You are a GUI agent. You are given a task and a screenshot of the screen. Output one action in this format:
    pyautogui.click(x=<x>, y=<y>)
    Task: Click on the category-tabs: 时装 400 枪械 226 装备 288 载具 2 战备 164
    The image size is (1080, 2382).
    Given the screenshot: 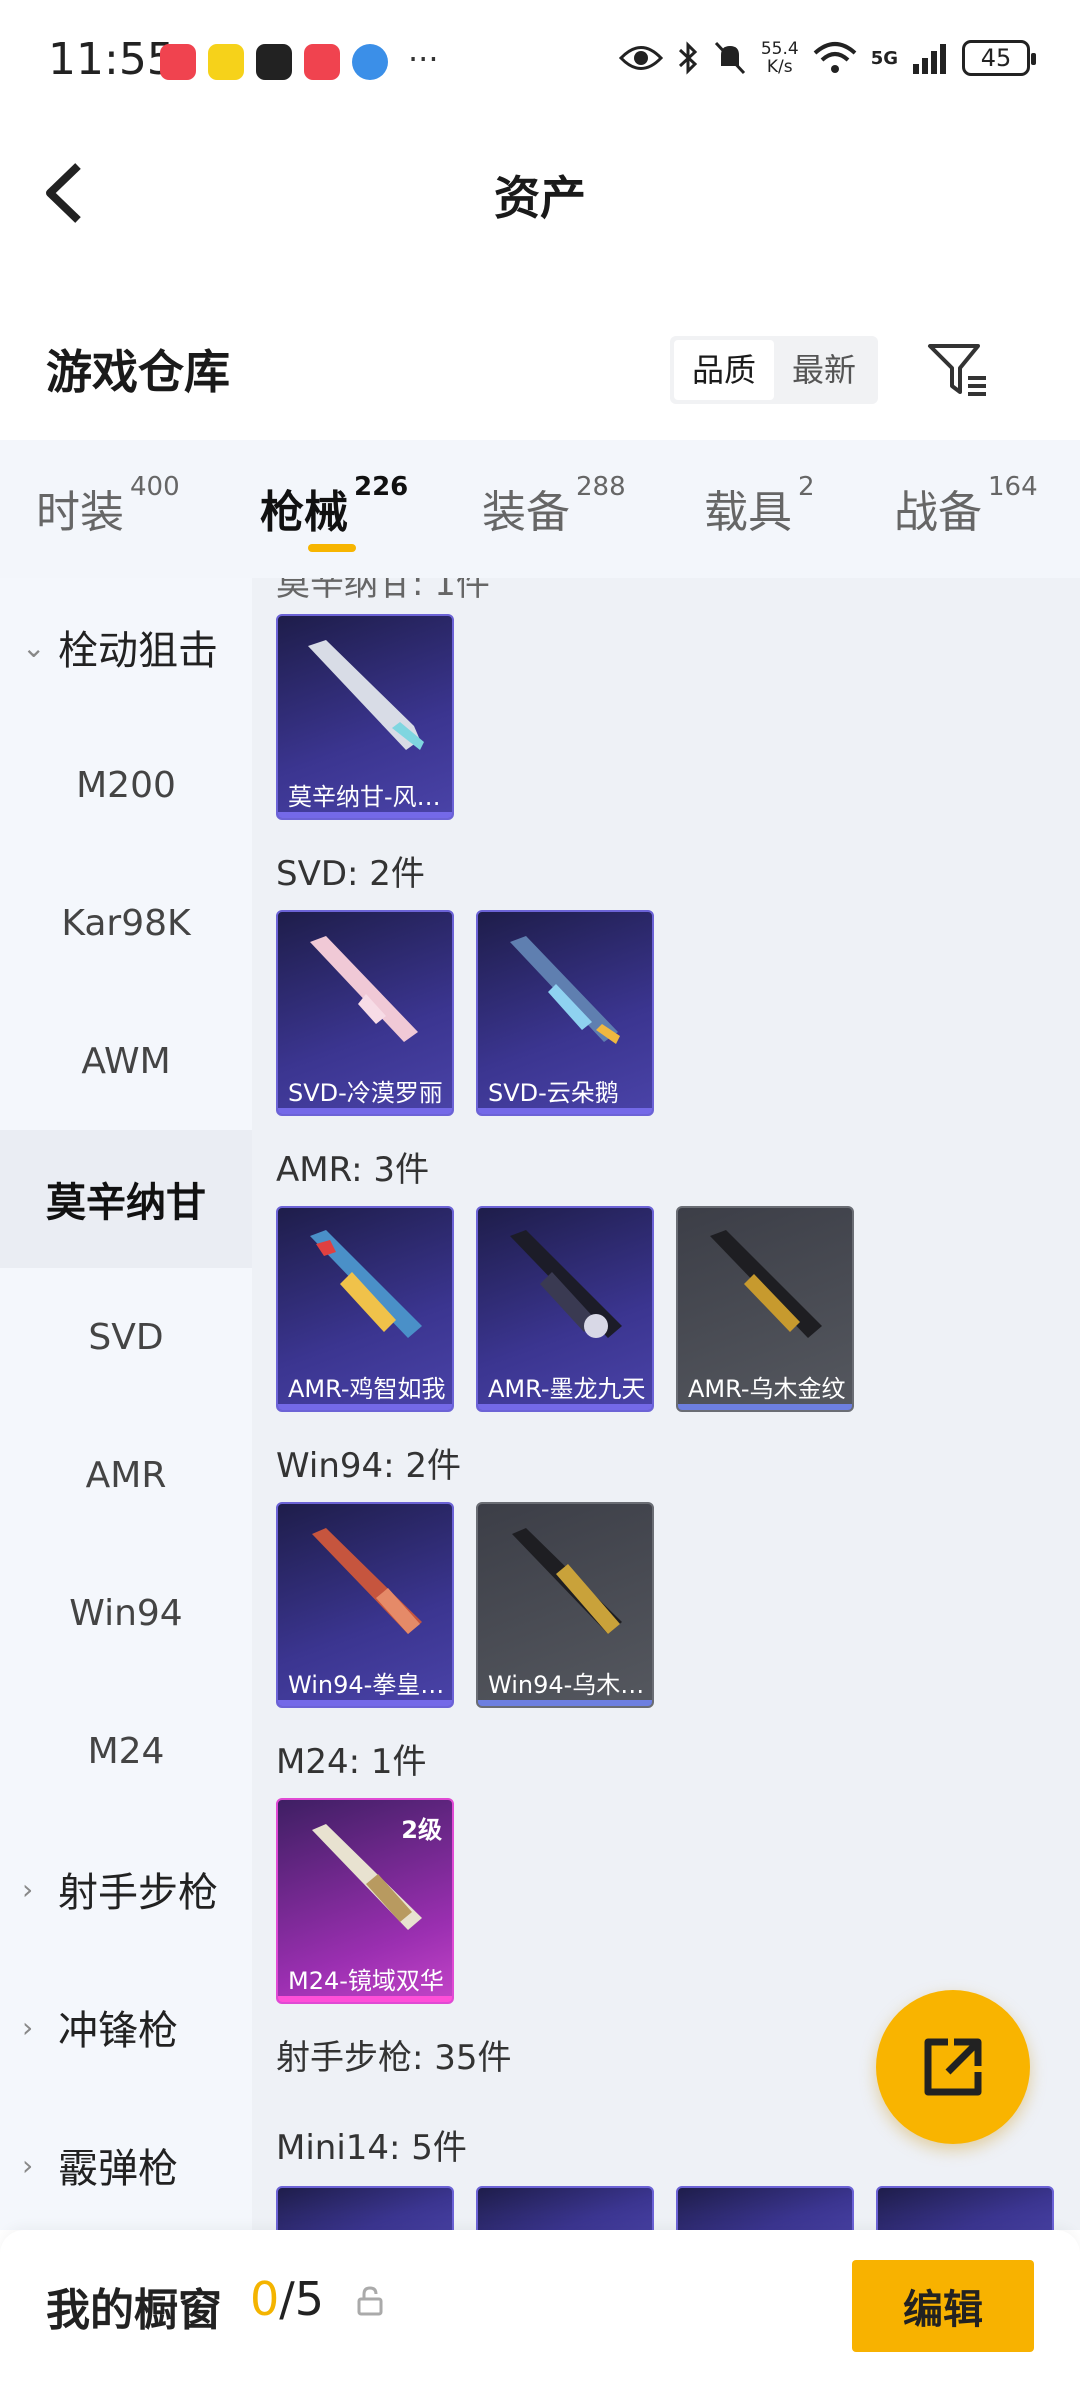 What is the action you would take?
    pyautogui.click(x=540, y=509)
    